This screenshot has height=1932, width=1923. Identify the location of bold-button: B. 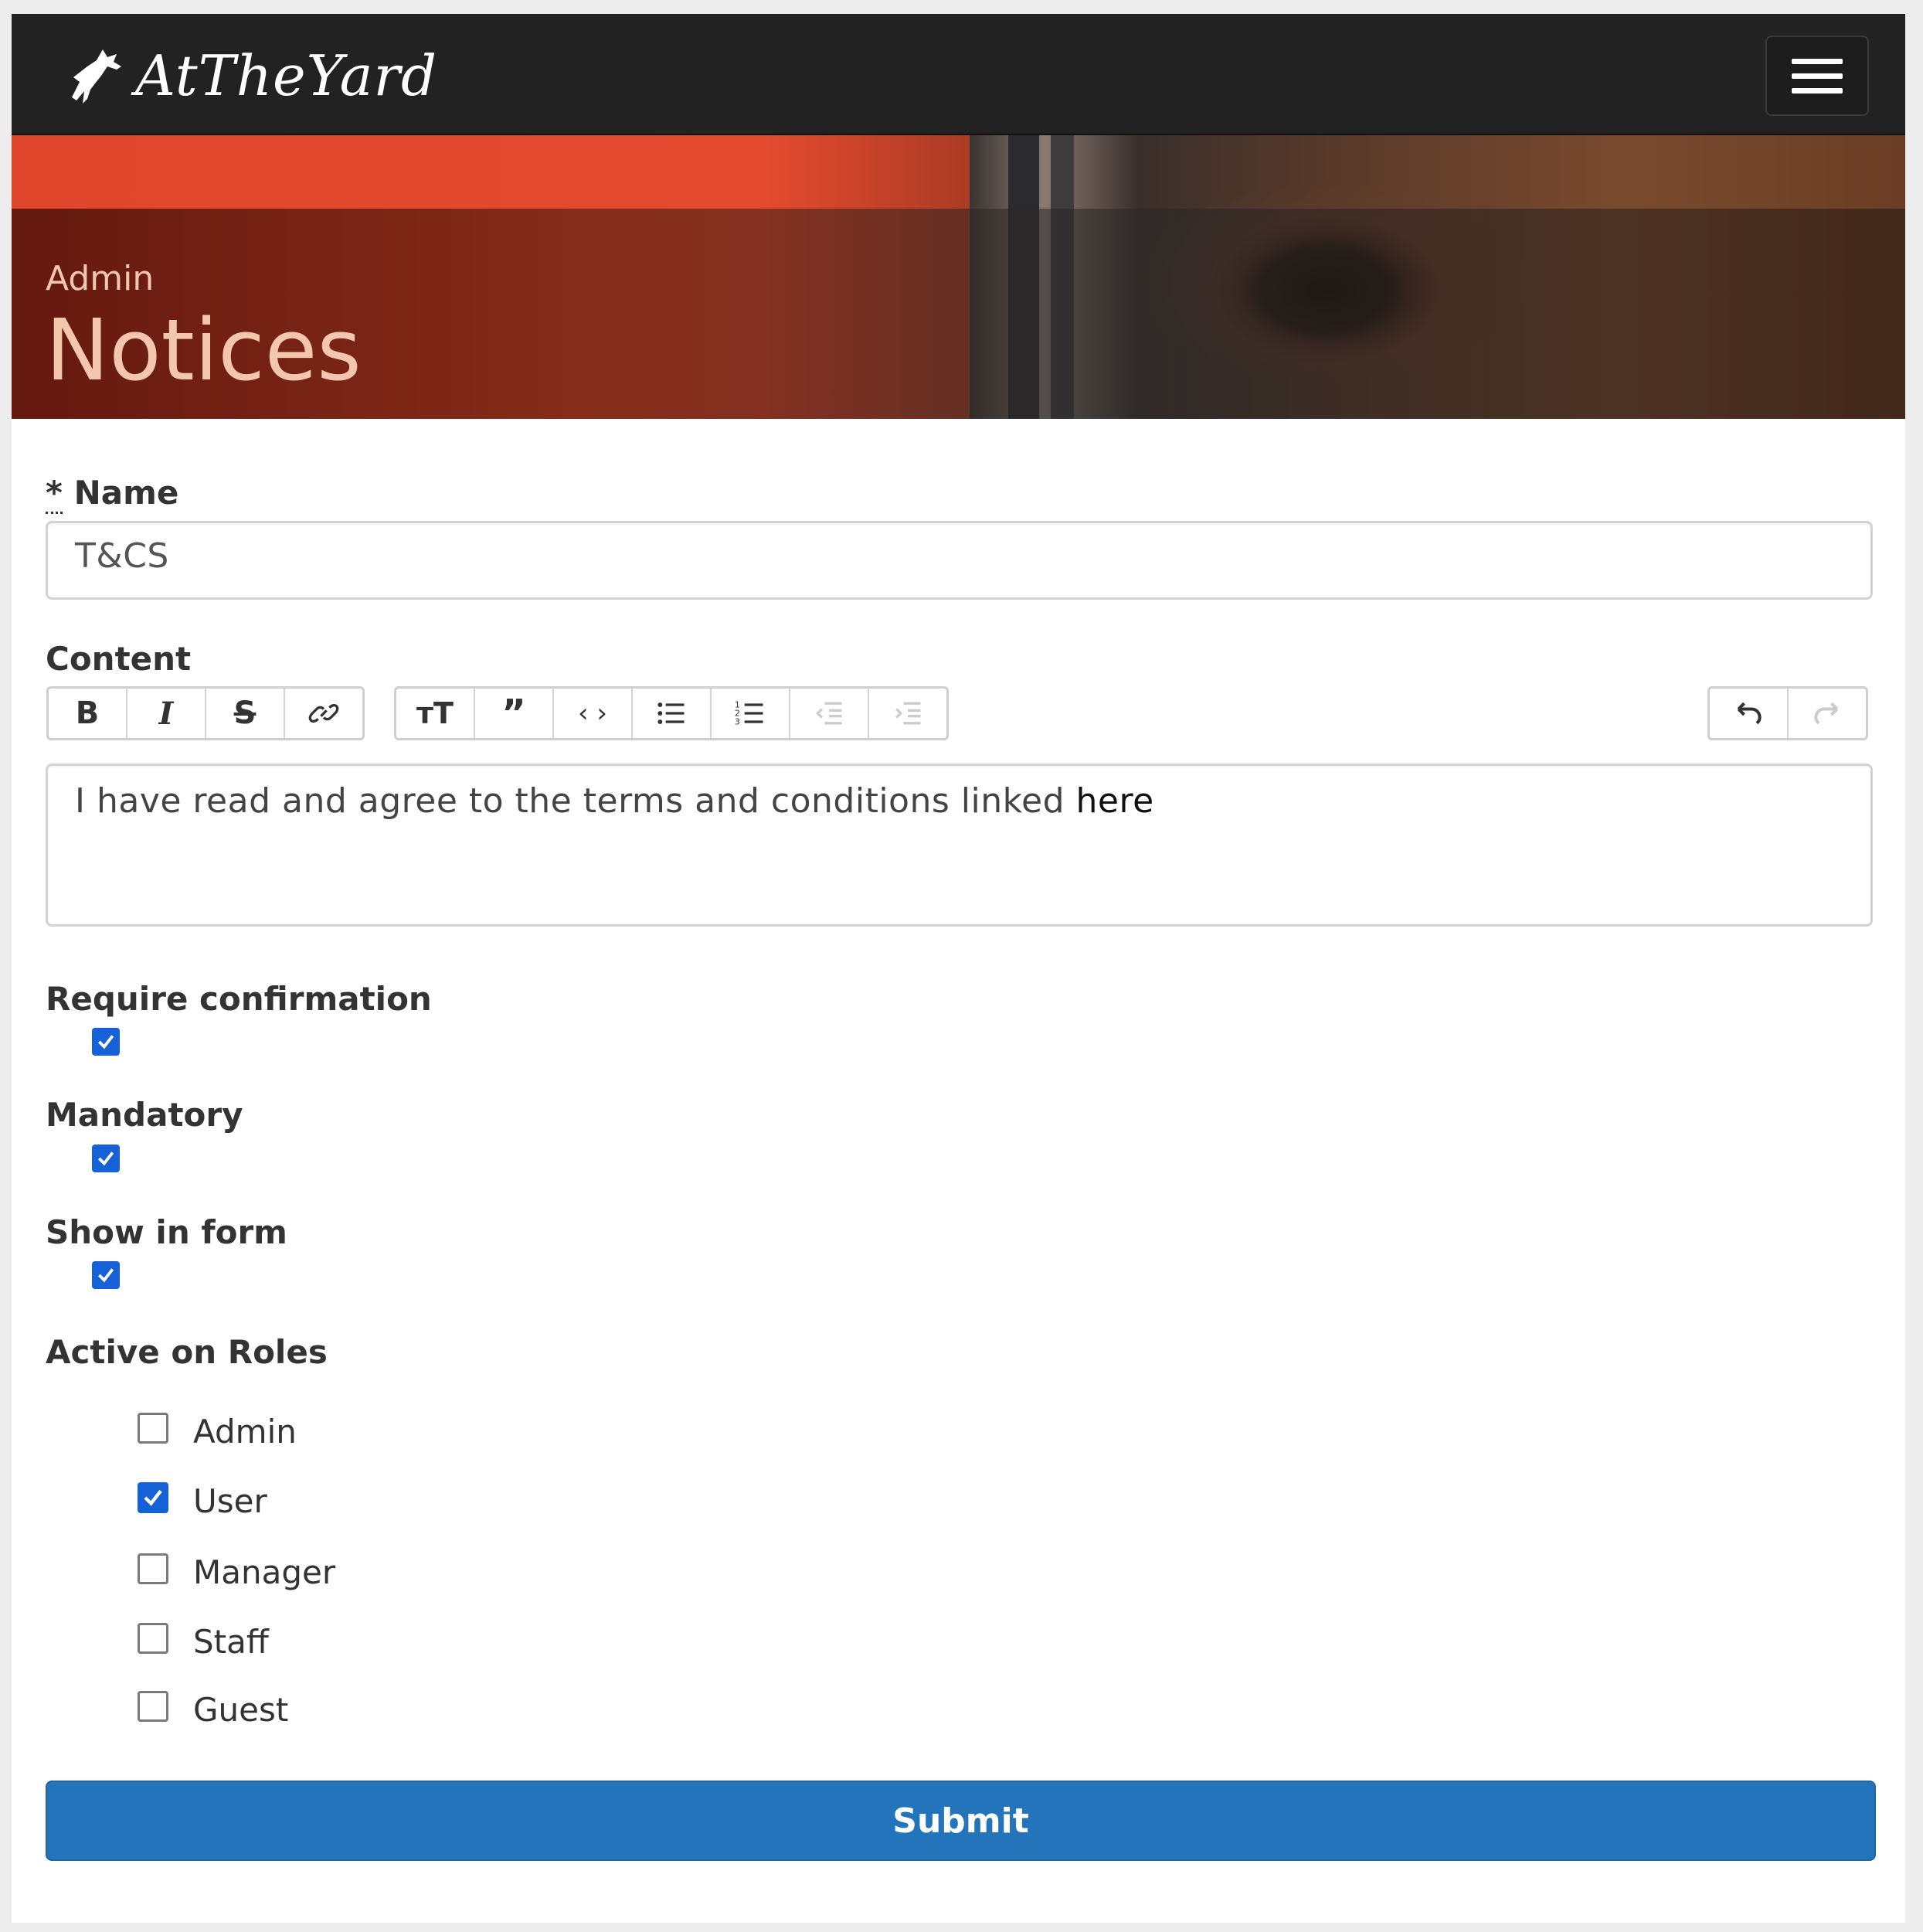
(88, 713).